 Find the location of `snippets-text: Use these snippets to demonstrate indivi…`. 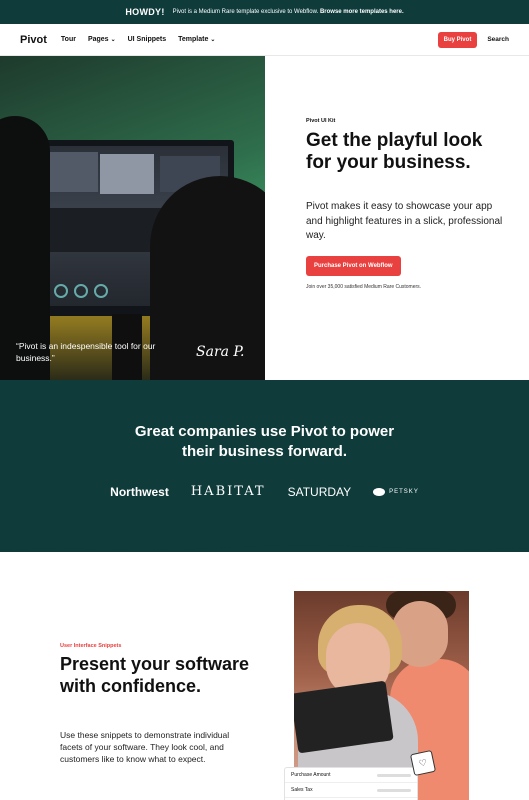

snippets-text: Use these snippets to demonstrate indivi… is located at coordinates (145, 747).